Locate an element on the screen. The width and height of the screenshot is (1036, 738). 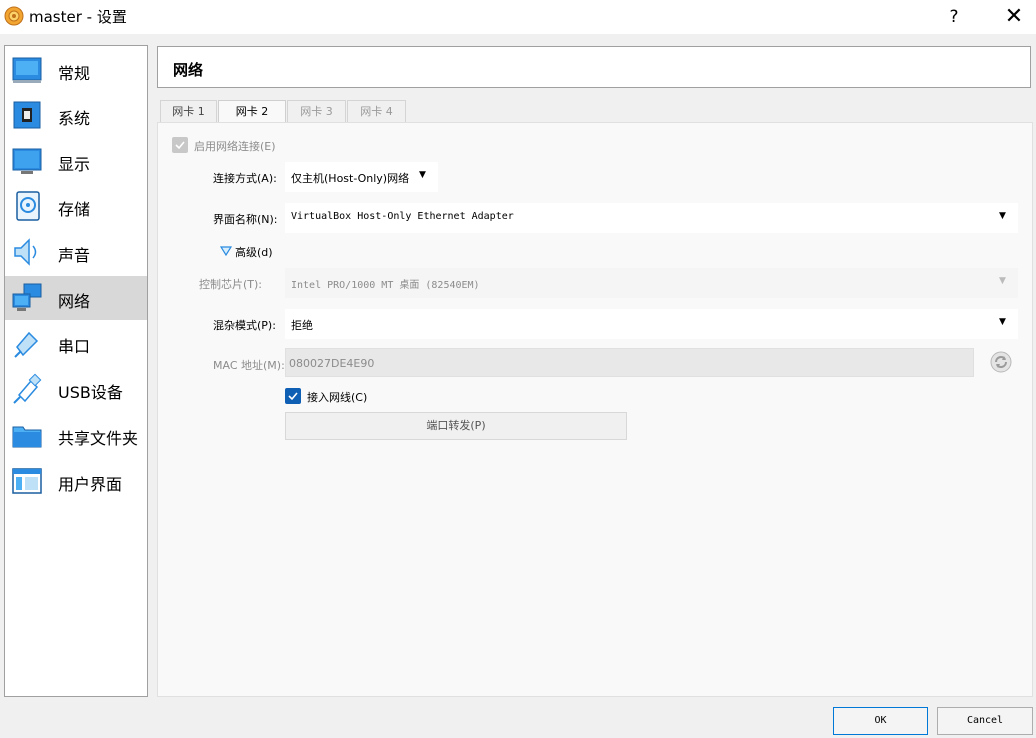
settings-sidebar: 常规 系统 显示 存储 声音 网络 串口 USB设备 共享文件夹 用户界面 is located at coordinates (76, 371).